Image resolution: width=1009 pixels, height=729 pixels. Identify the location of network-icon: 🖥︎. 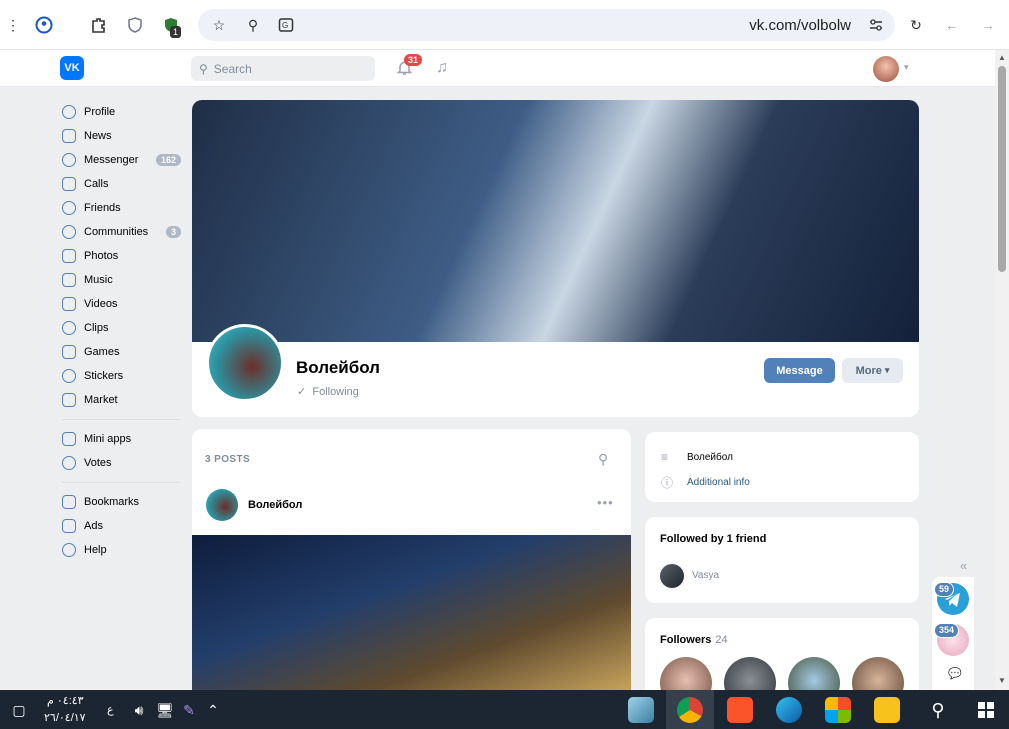
(165, 710).